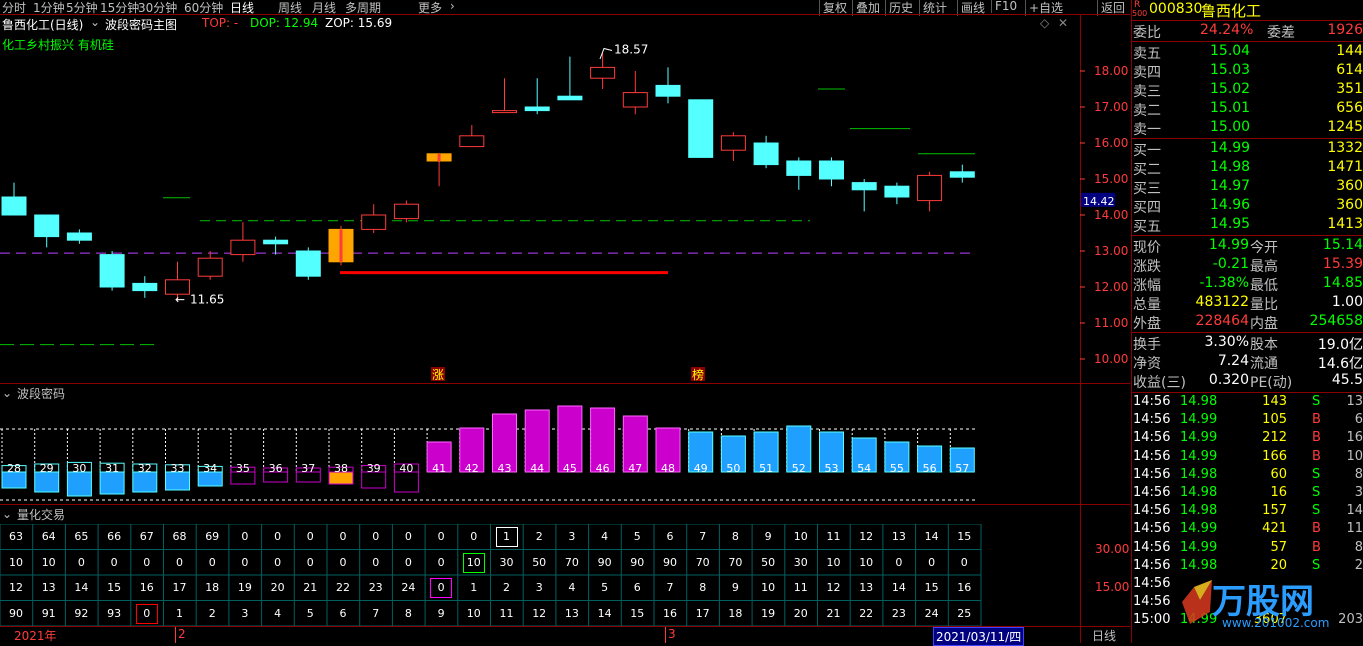 The width and height of the screenshot is (1363, 646). What do you see at coordinates (1199, 438) in the screenshot?
I see `tick-price: 14.99` at bounding box center [1199, 438].